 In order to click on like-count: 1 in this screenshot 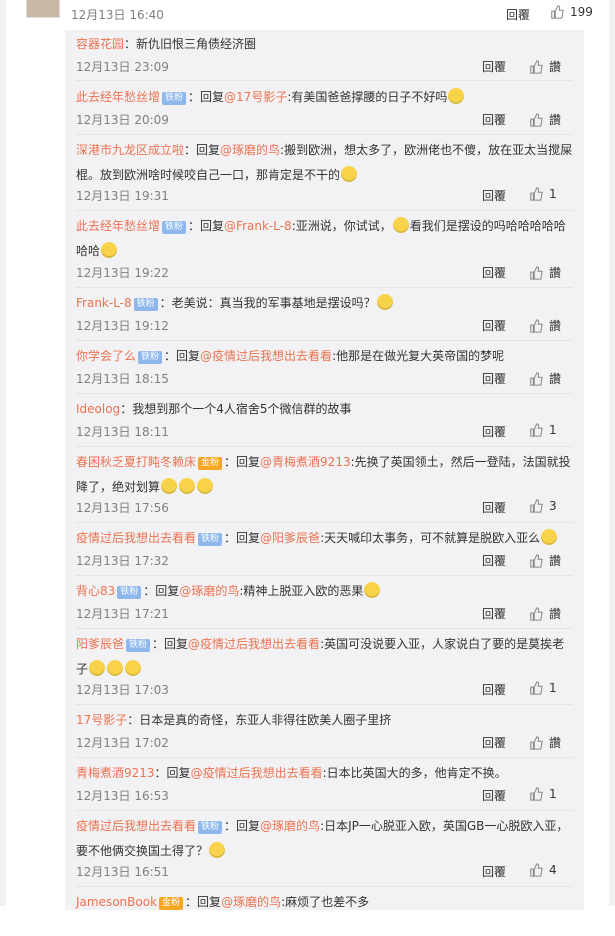, I will do `click(553, 794)`.